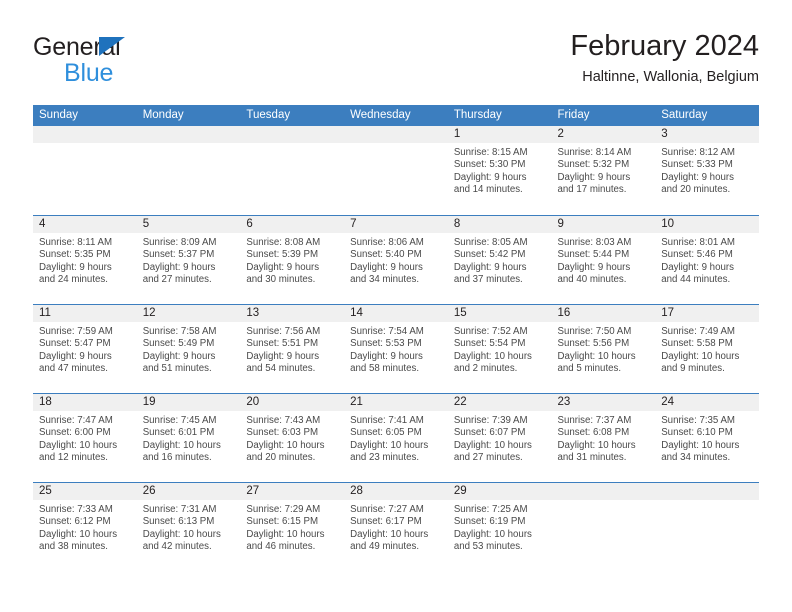 The height and width of the screenshot is (612, 792). What do you see at coordinates (178, 344) in the screenshot?
I see `sunset-text: Sunset: 5:49 PM` at bounding box center [178, 344].